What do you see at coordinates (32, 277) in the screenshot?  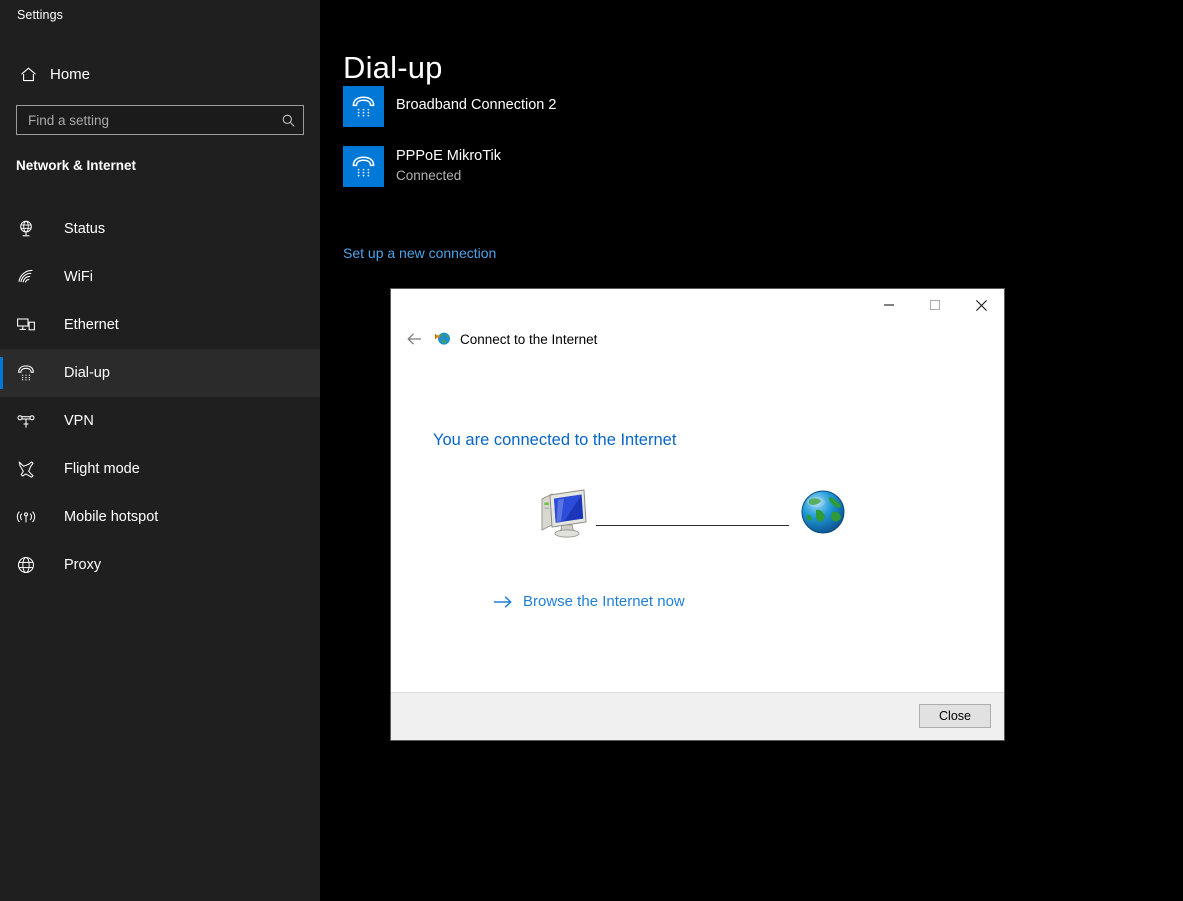 I see `wifi-icon` at bounding box center [32, 277].